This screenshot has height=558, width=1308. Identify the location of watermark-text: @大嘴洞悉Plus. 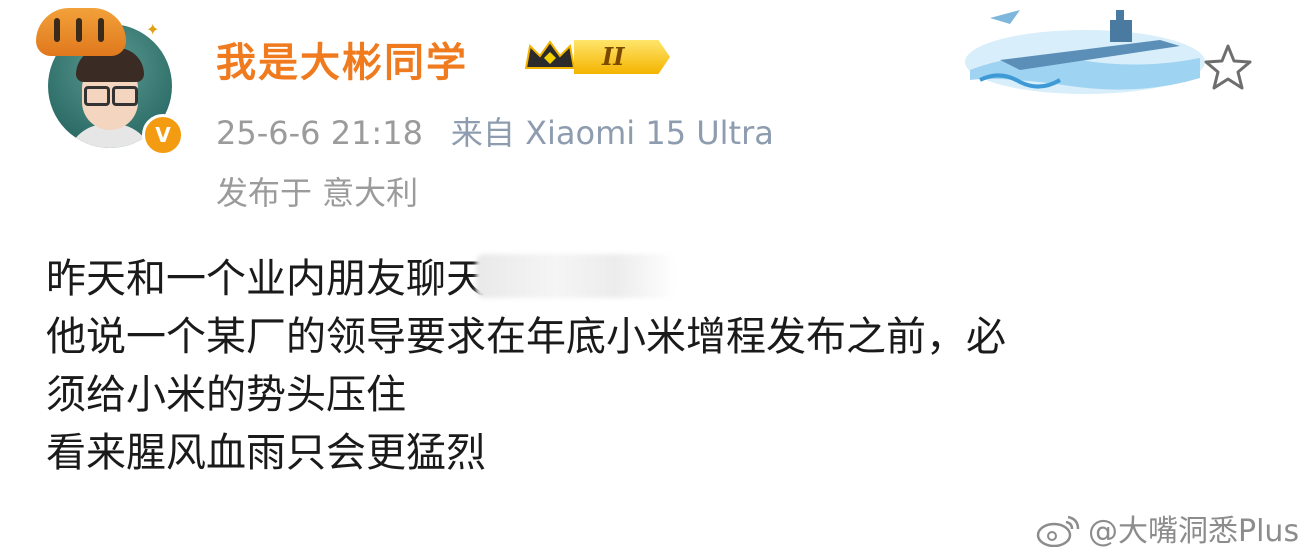
(1194, 531).